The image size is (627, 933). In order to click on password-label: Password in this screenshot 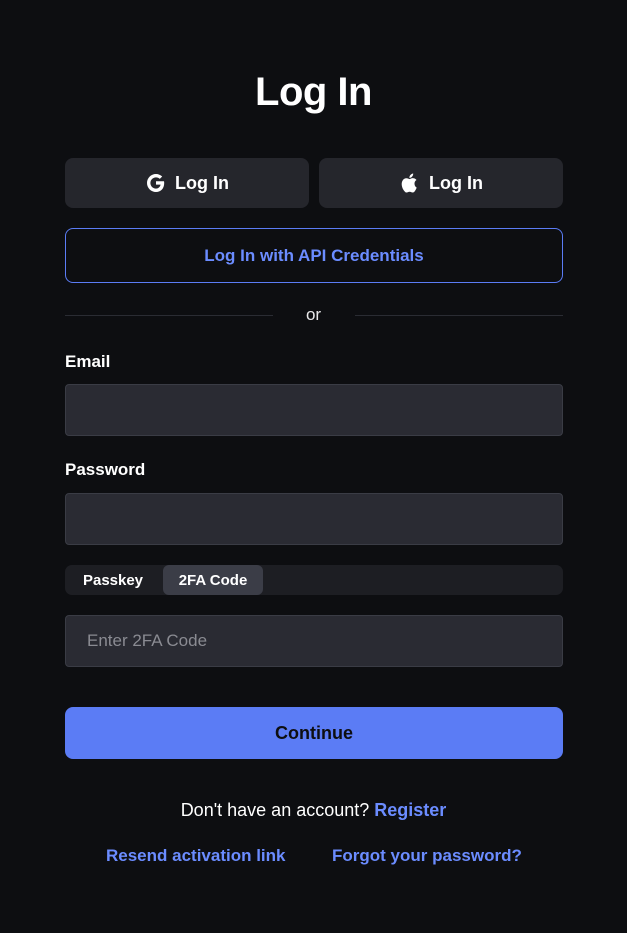, I will do `click(105, 469)`.